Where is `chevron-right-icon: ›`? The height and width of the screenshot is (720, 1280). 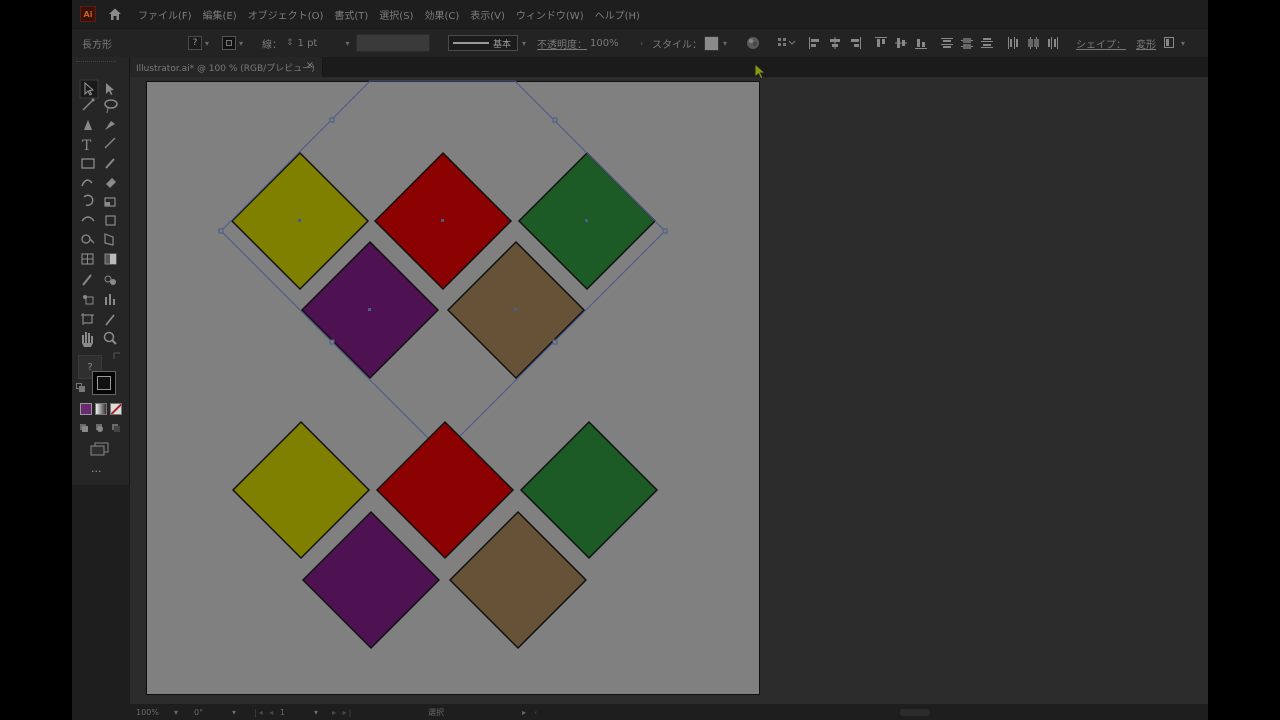 chevron-right-icon: › is located at coordinates (642, 43).